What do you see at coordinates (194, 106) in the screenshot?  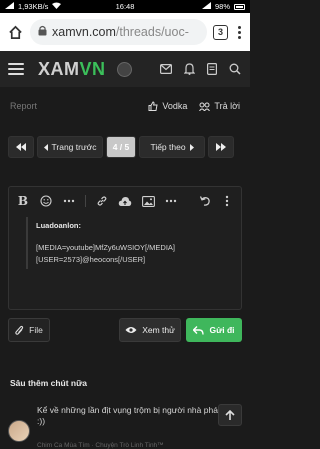 I see `post-reactions: Vodka Trả lời` at bounding box center [194, 106].